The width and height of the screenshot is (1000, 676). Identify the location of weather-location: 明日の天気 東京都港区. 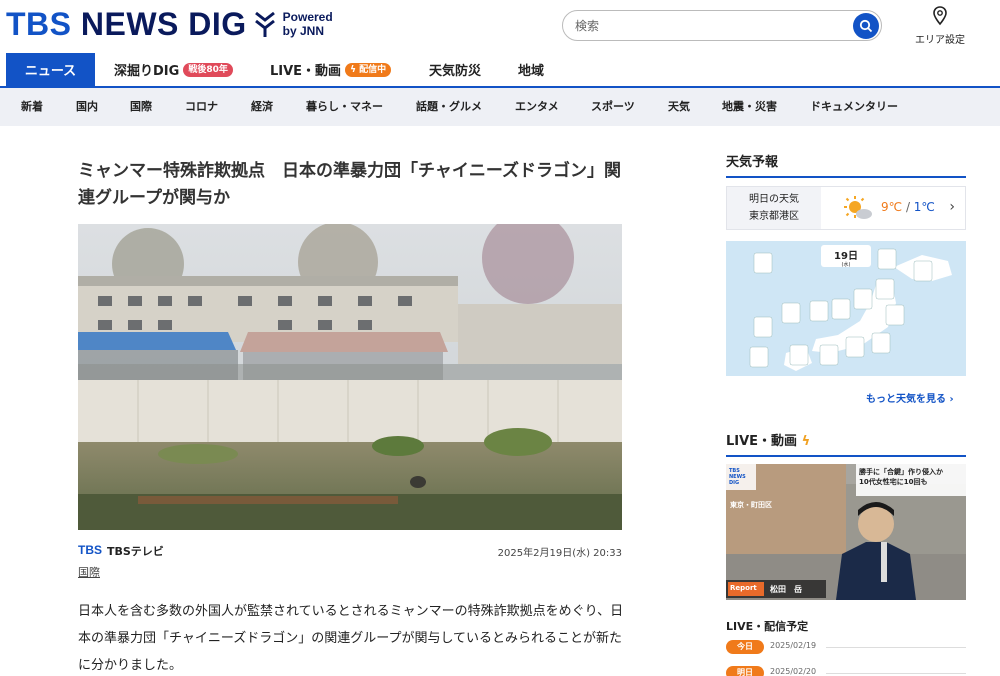
(774, 208).